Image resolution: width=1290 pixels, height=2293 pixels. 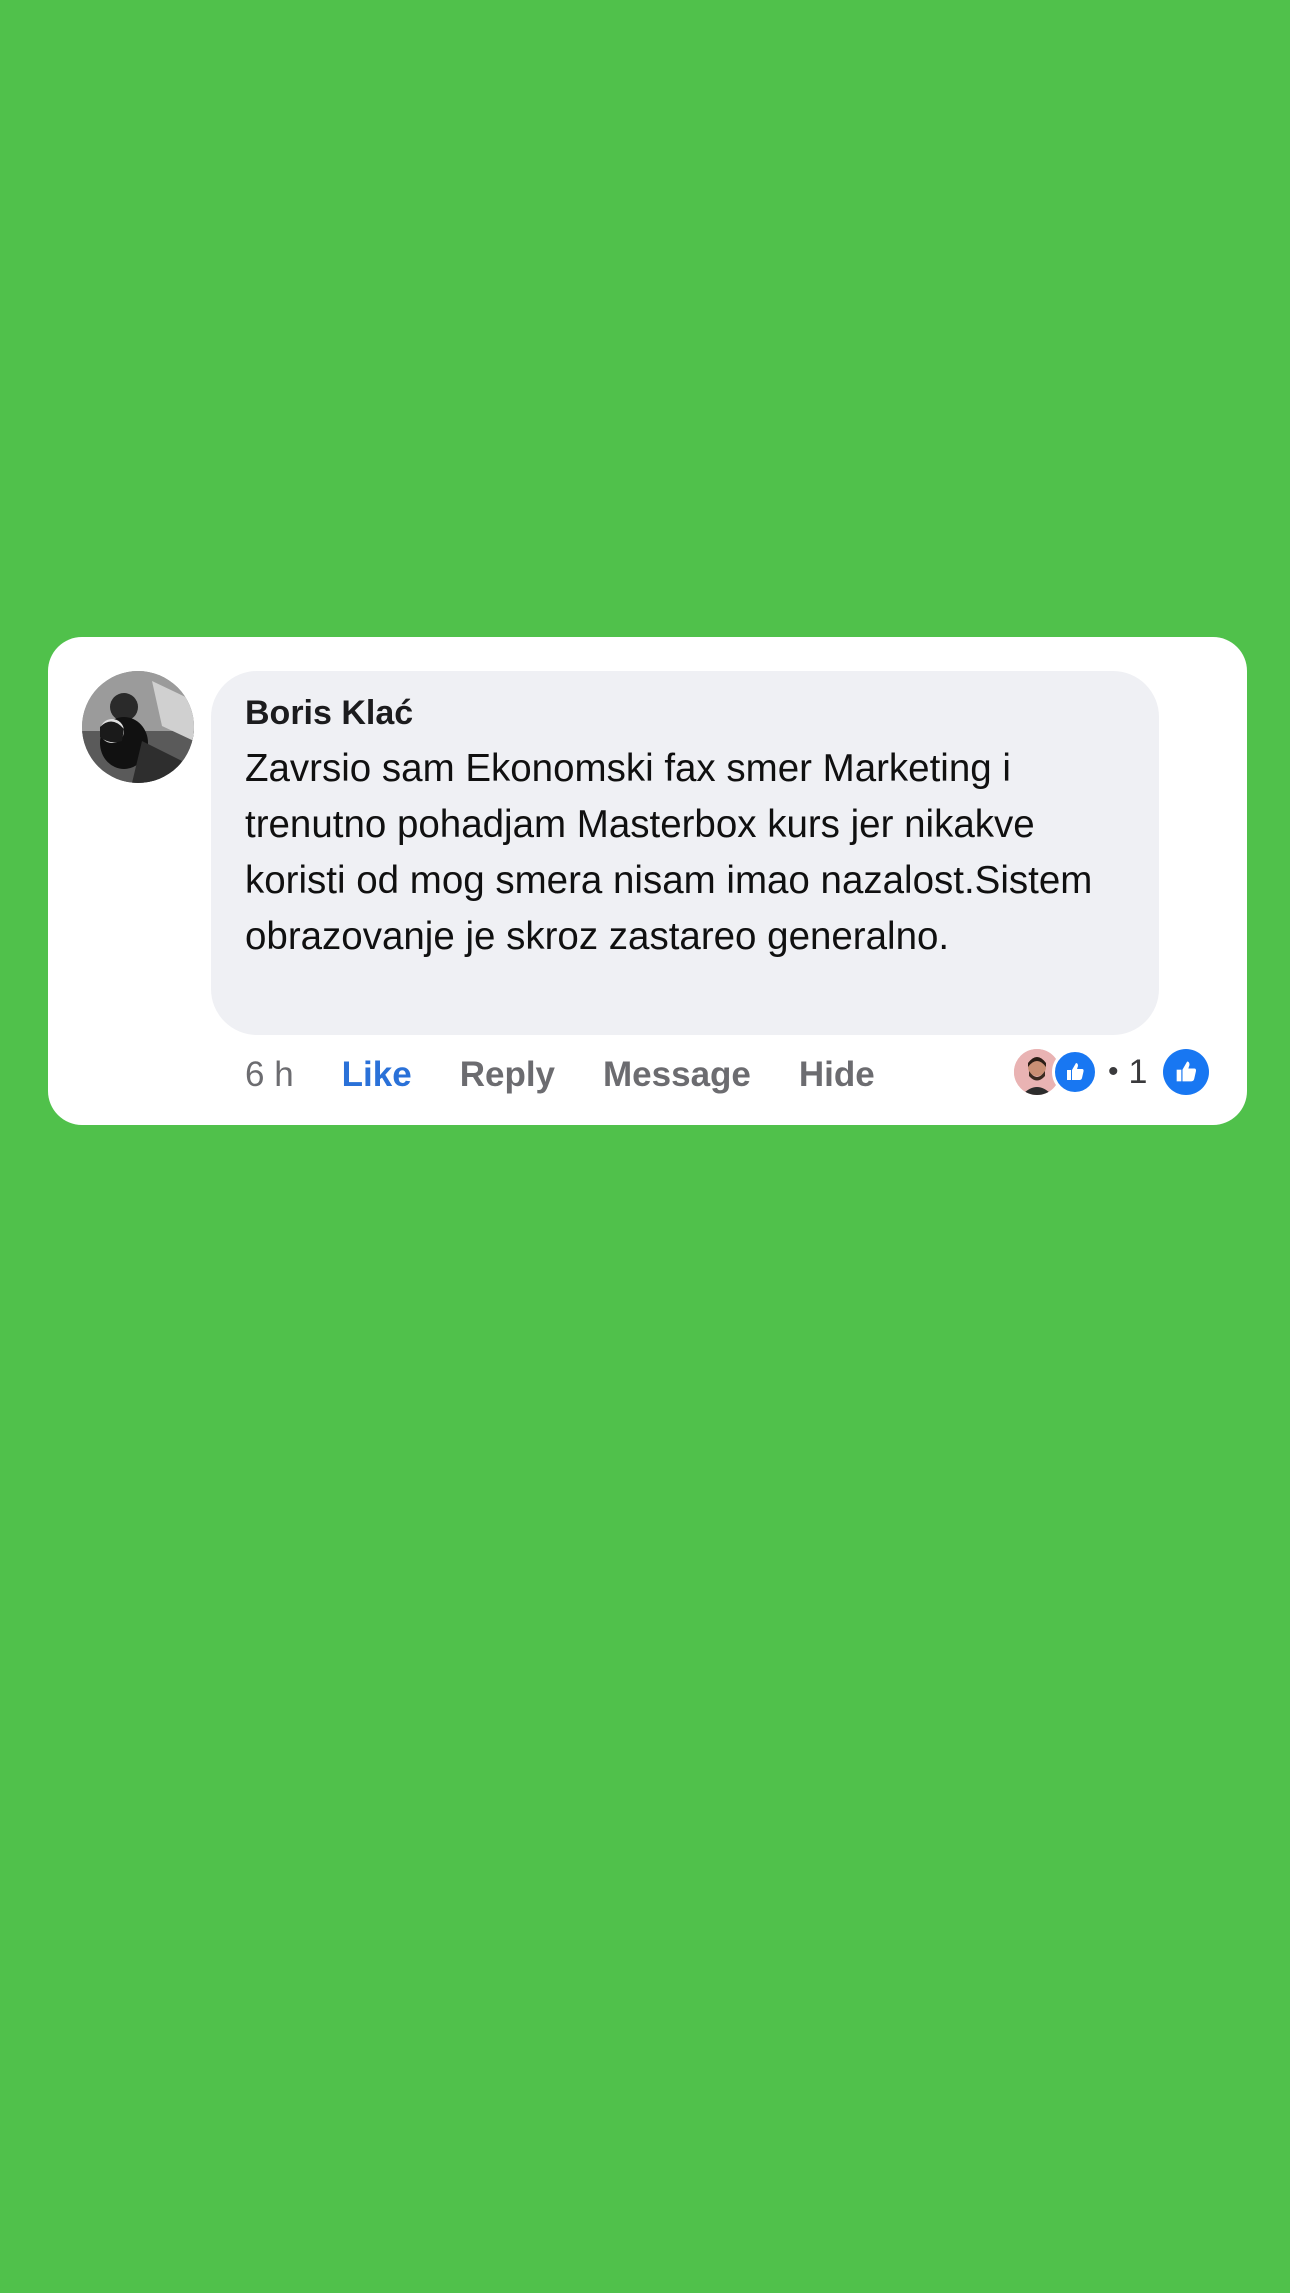 I want to click on author-avatar, so click(x=138, y=727).